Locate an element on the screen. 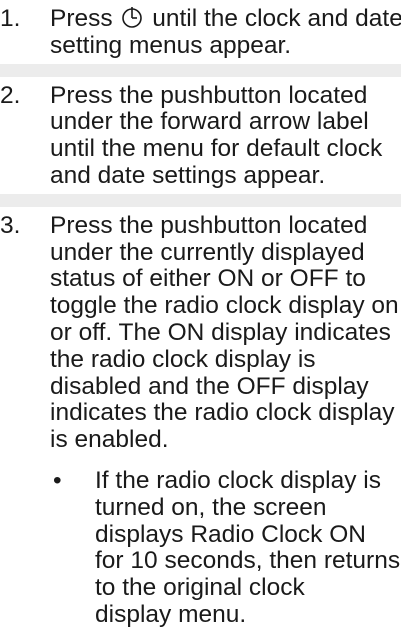  step-line: disabled and the OFF display is located at coordinates (209, 386).